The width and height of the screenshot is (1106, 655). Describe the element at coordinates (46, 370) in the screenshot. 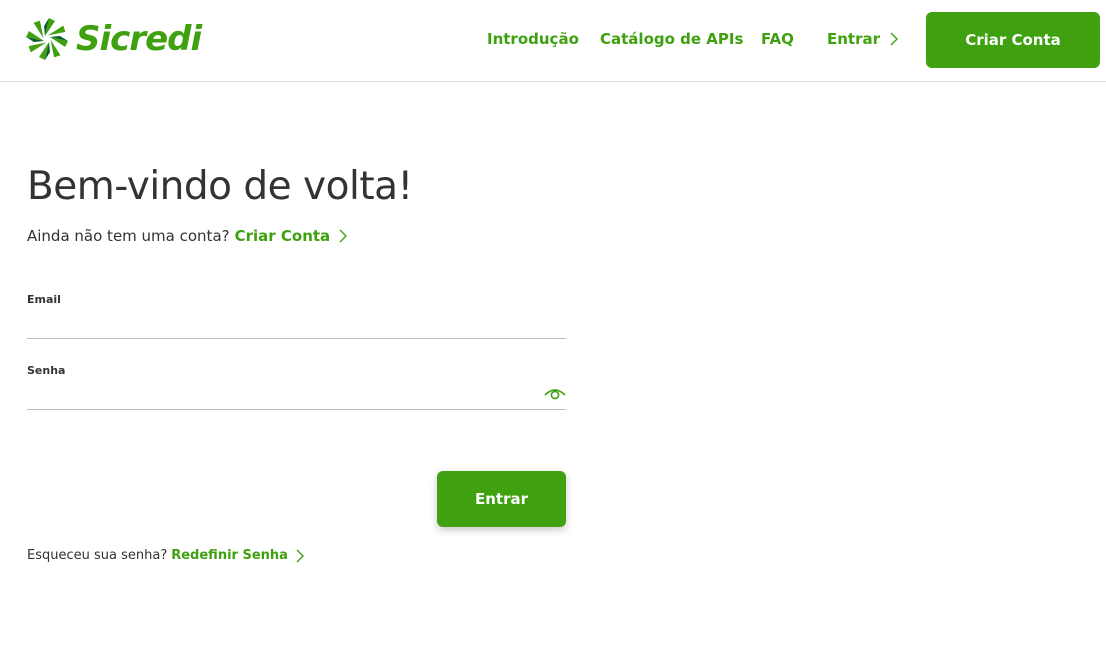

I see `password-label: Senha` at that location.